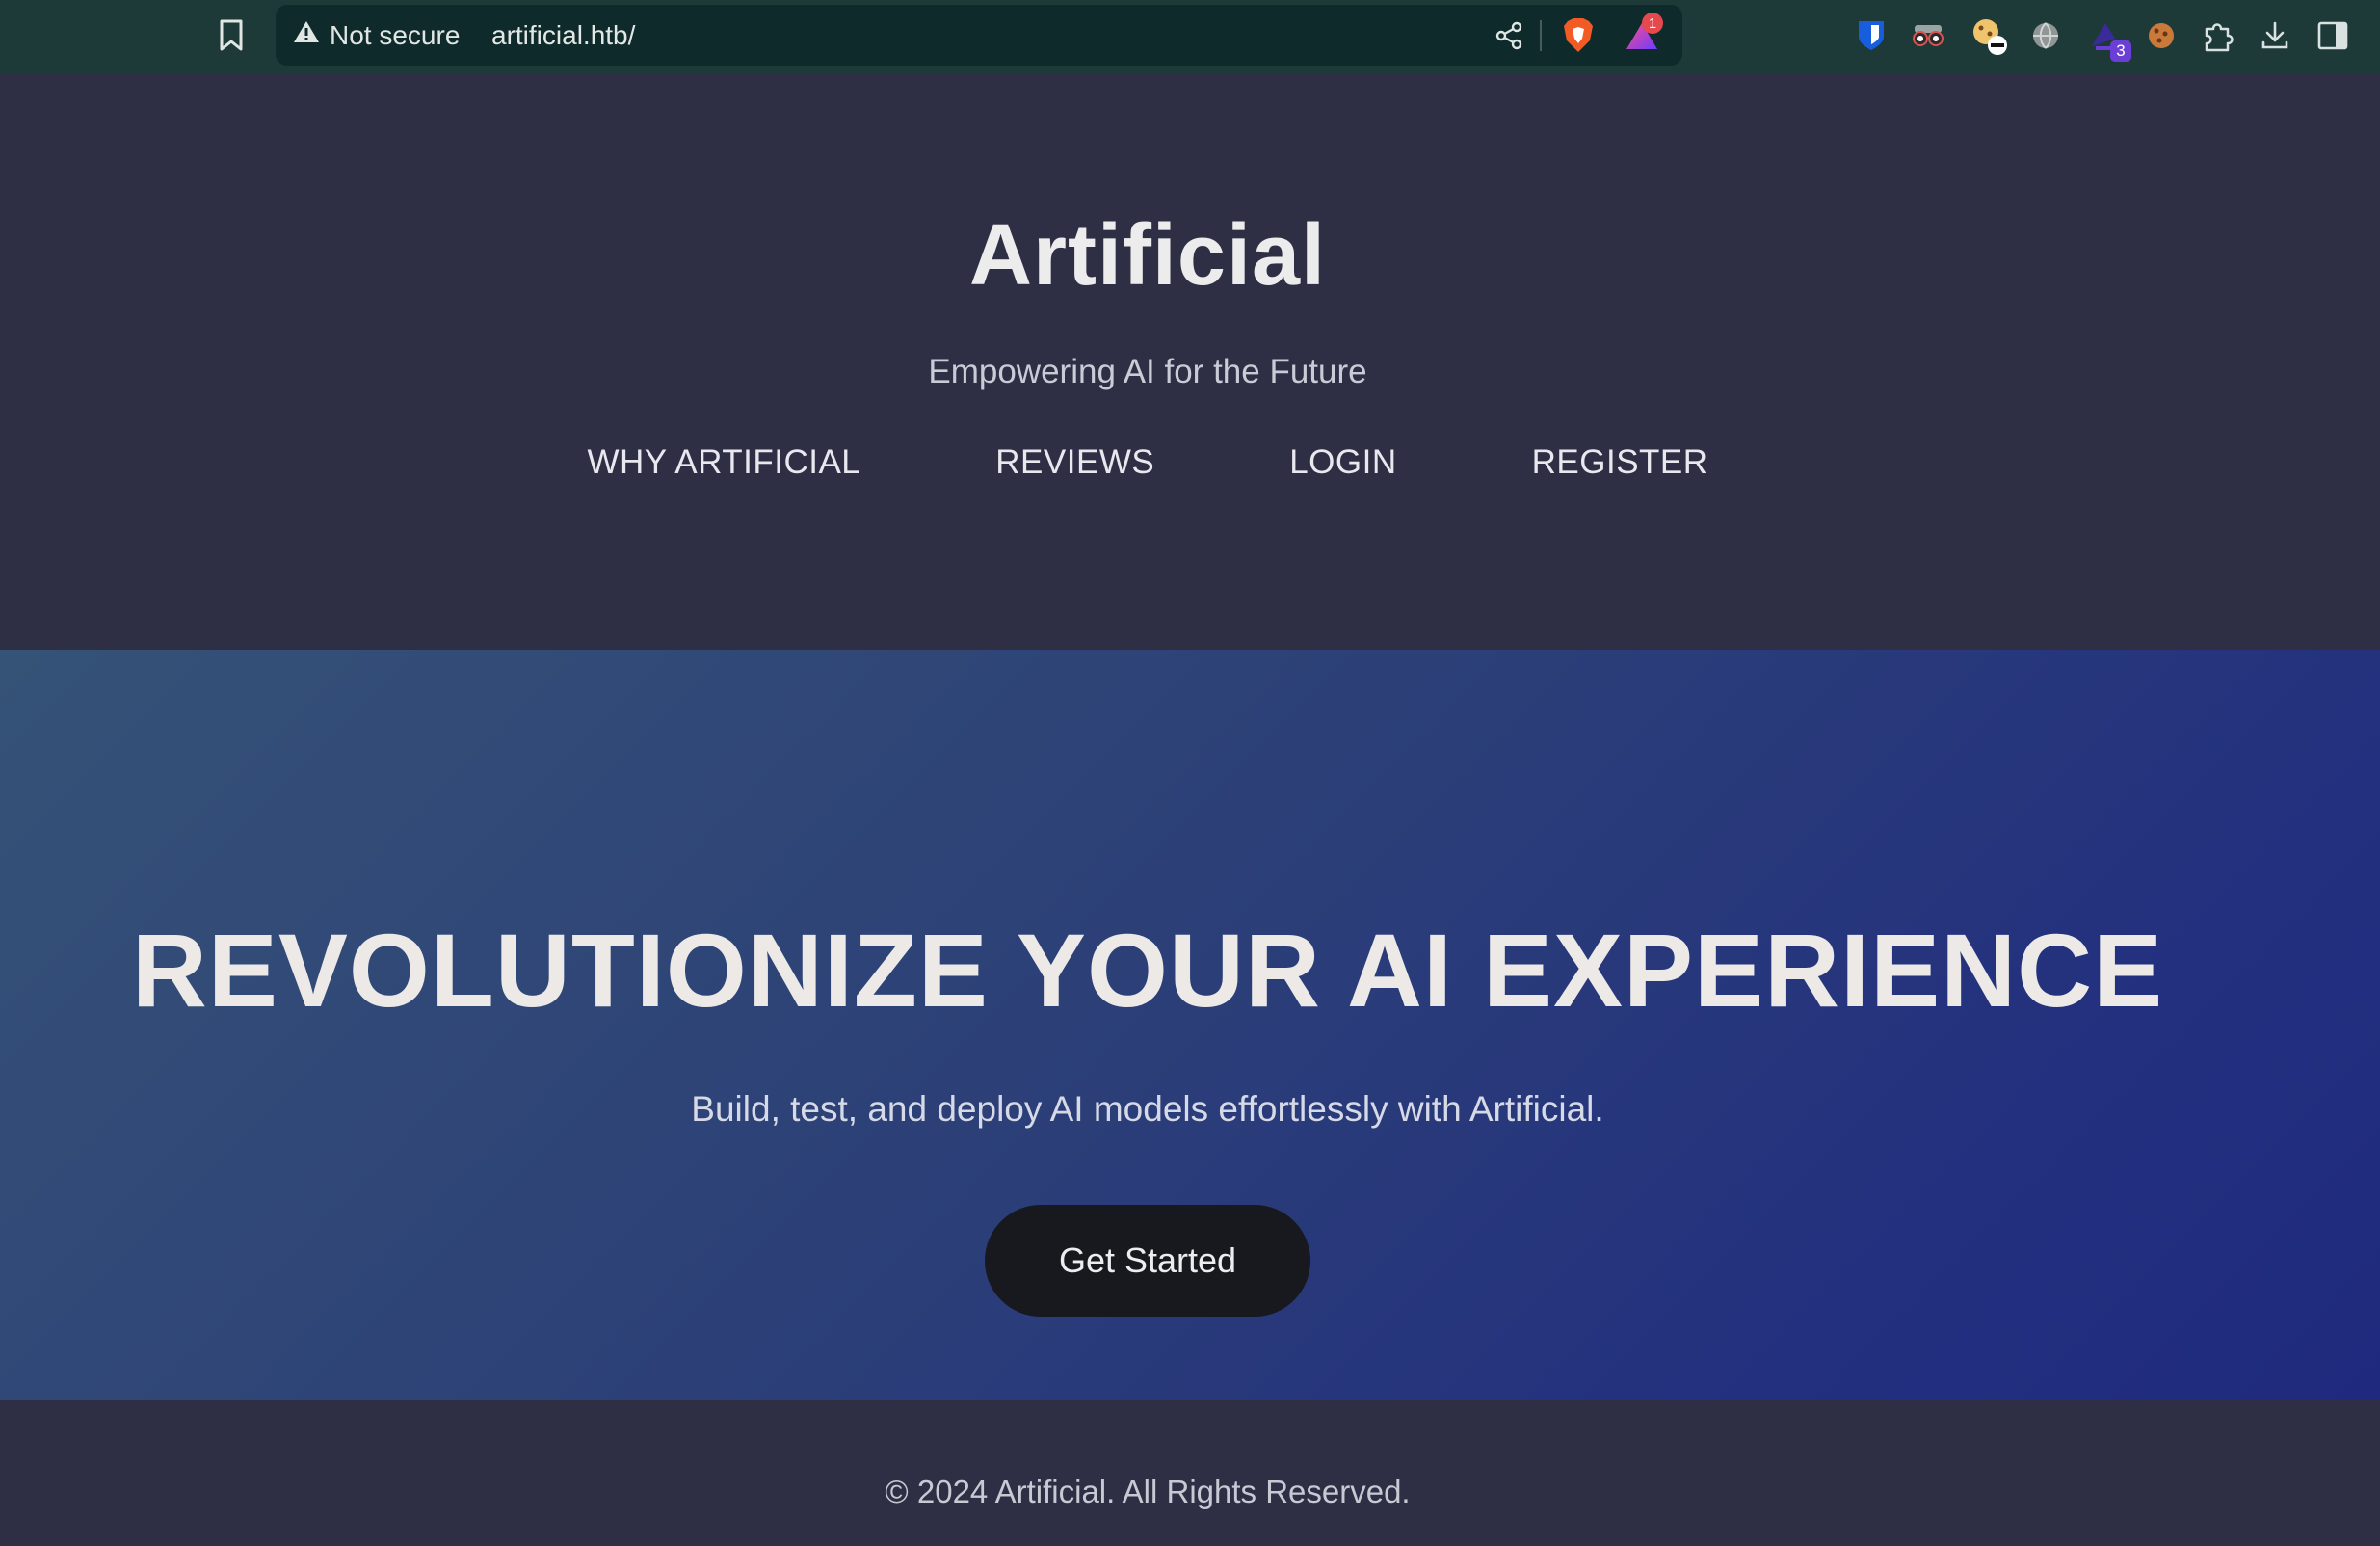 Image resolution: width=2380 pixels, height=1546 pixels. What do you see at coordinates (2046, 35) in the screenshot?
I see `globe-icon` at bounding box center [2046, 35].